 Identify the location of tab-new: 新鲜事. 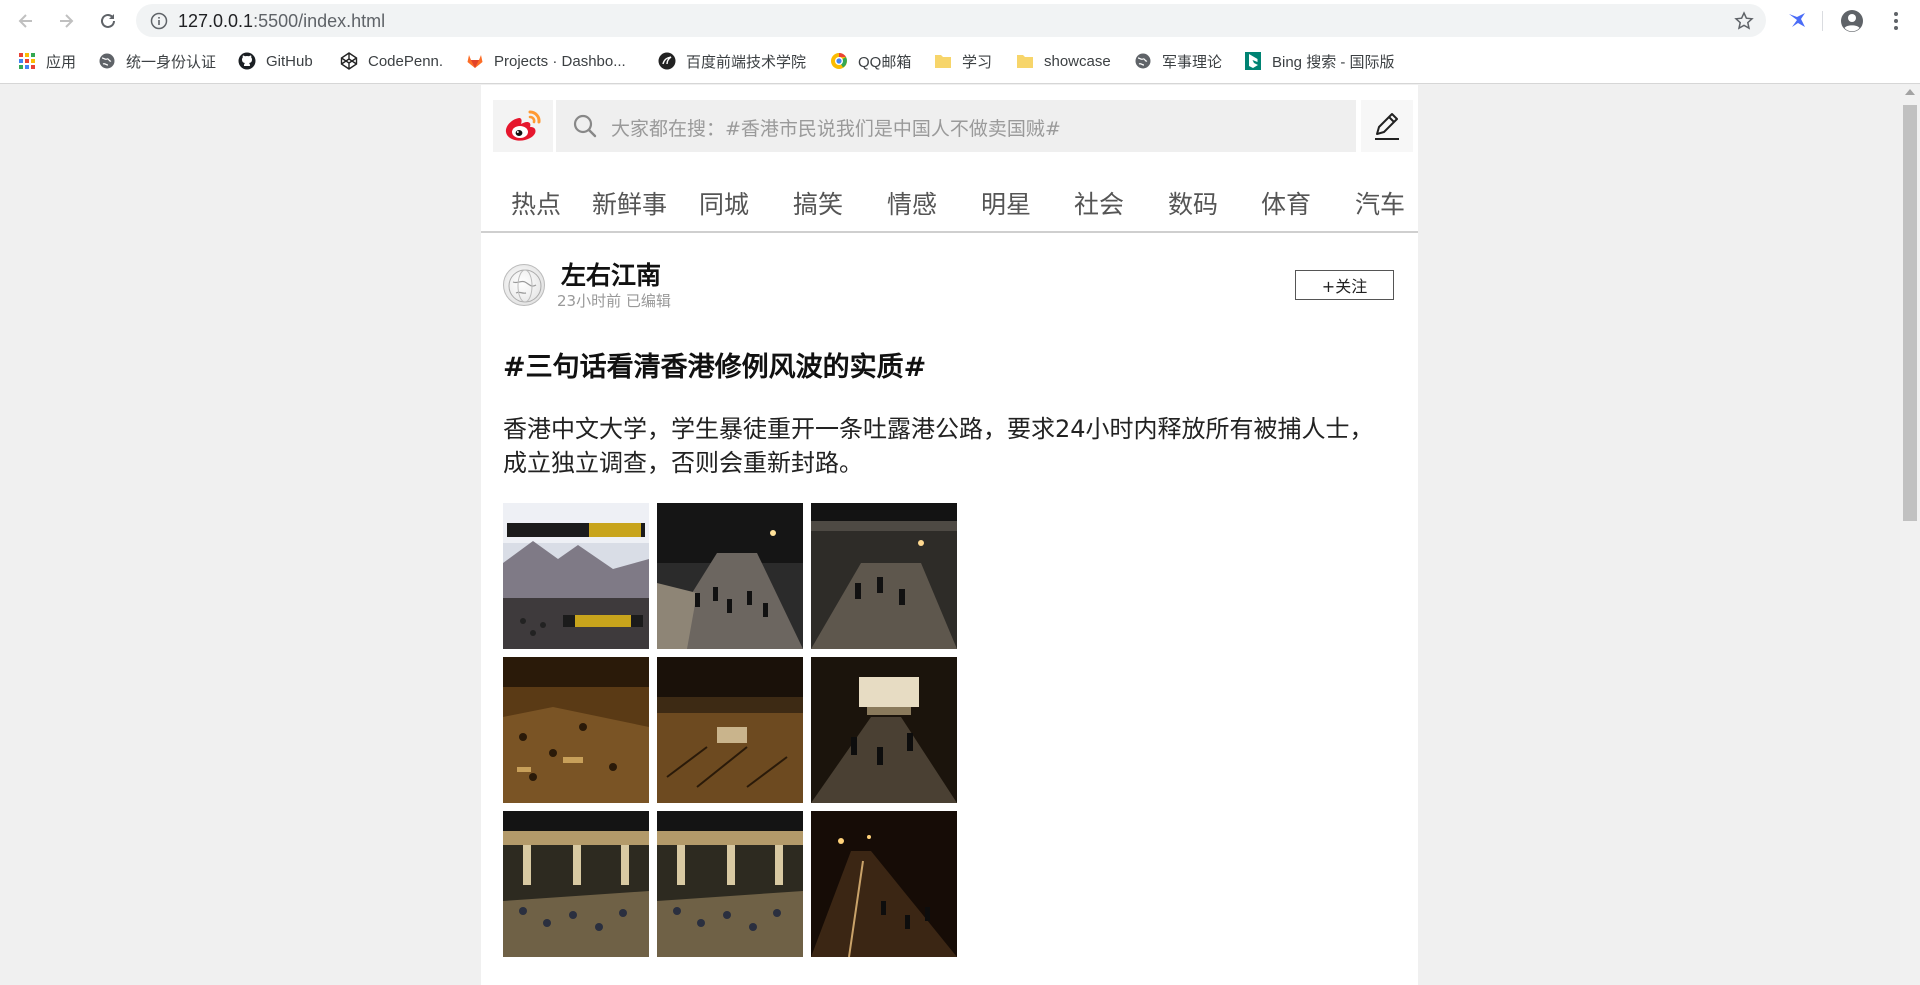
(629, 203).